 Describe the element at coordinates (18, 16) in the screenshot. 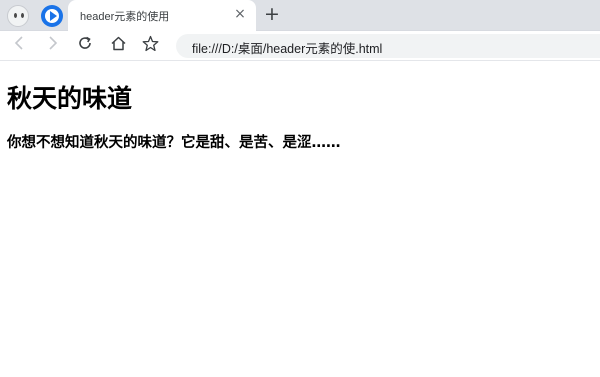

I see `profile-avatar-icon` at that location.